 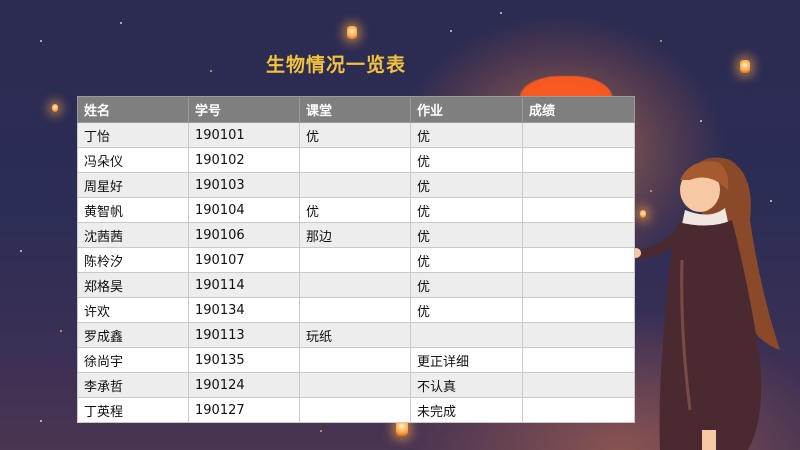 I want to click on table-row: 李承哲 190124 不认真, so click(x=356, y=385).